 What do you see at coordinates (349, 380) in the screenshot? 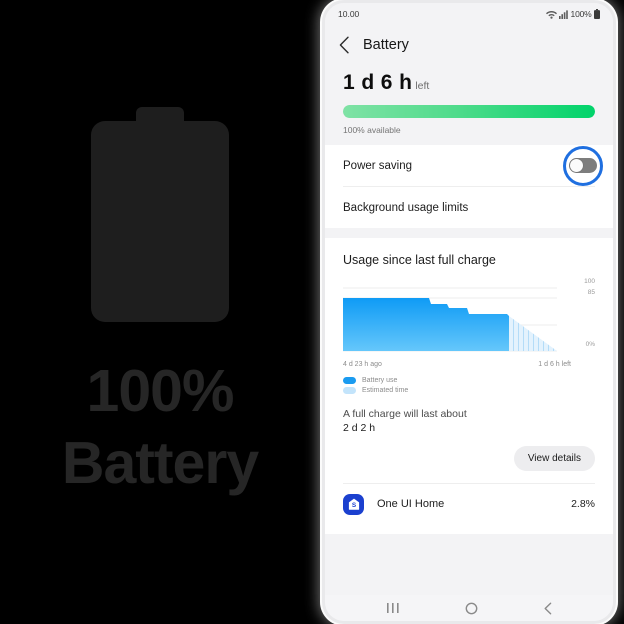
I see `legend-swatch-battery-use` at bounding box center [349, 380].